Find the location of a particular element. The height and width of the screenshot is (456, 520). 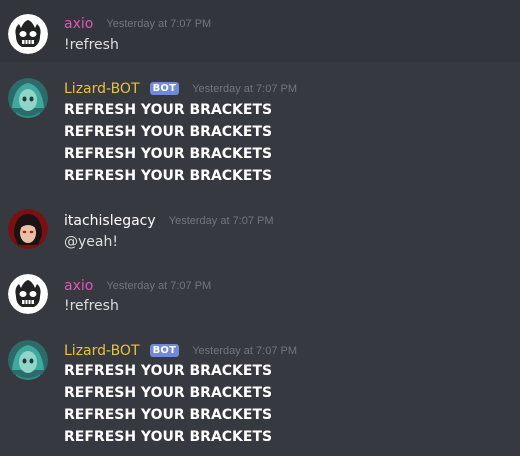

itachi-avatar-icon is located at coordinates (28, 229).